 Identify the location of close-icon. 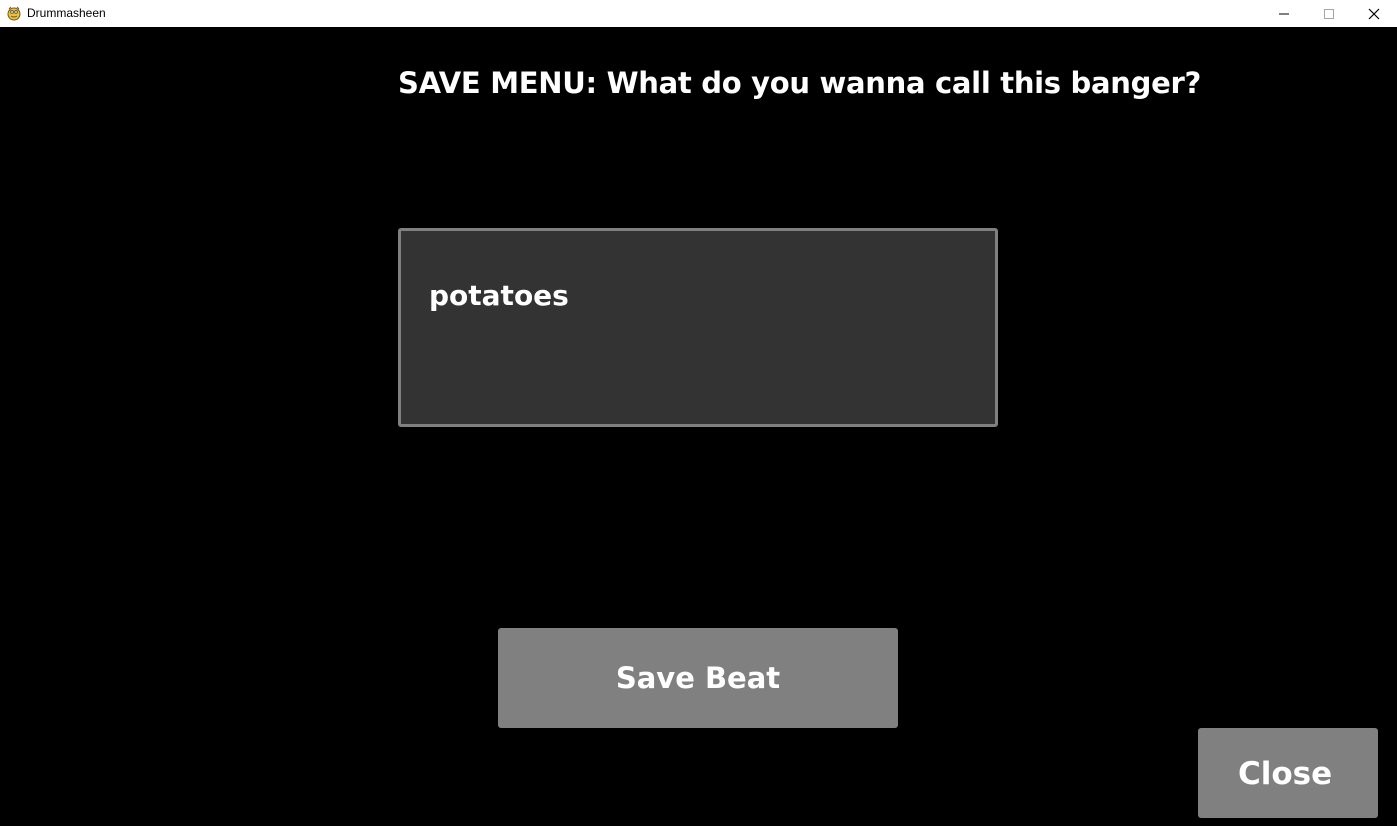
(1374, 13).